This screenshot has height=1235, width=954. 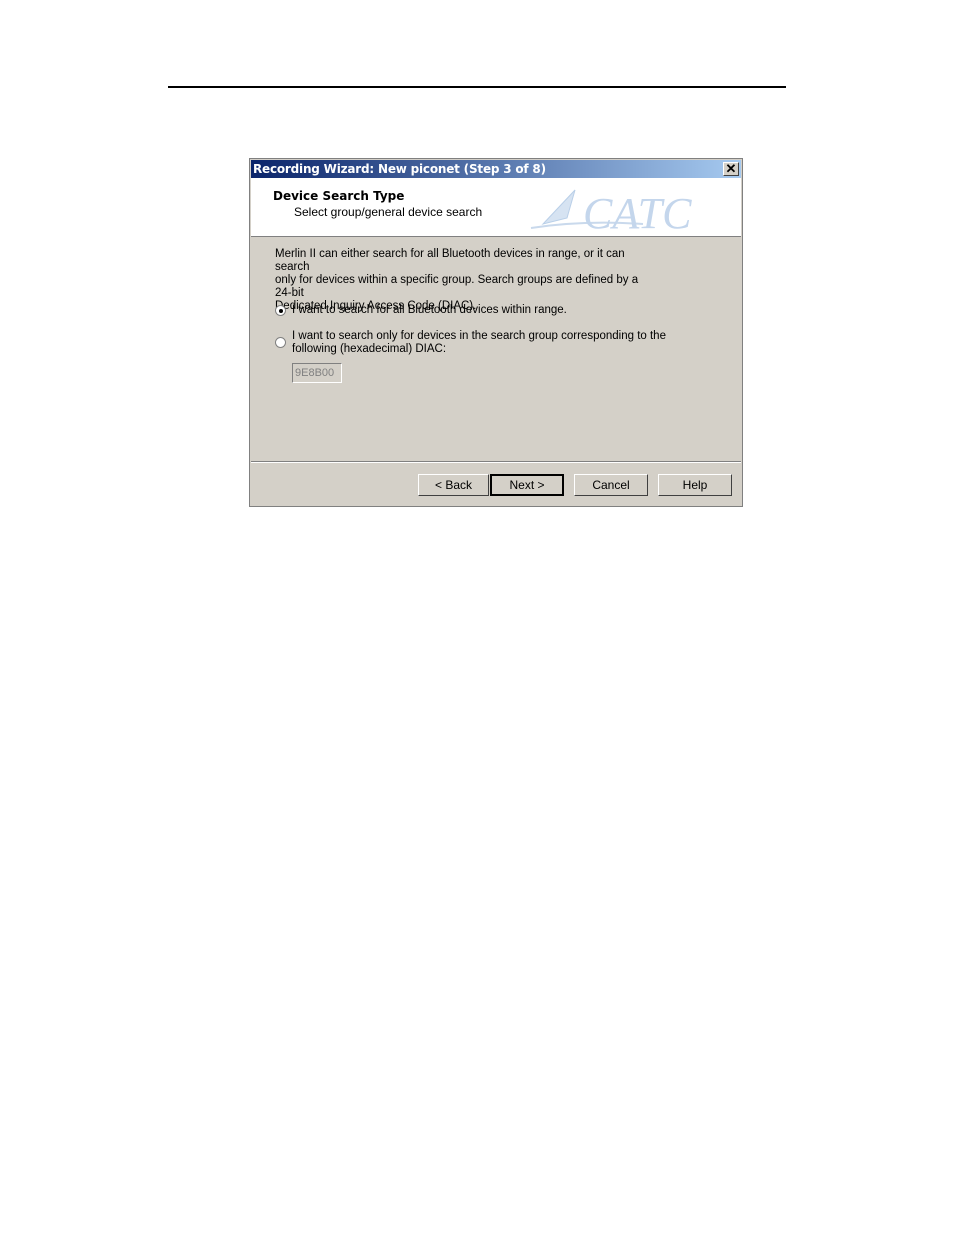 What do you see at coordinates (637, 211) in the screenshot?
I see `logo-text: CATC` at bounding box center [637, 211].